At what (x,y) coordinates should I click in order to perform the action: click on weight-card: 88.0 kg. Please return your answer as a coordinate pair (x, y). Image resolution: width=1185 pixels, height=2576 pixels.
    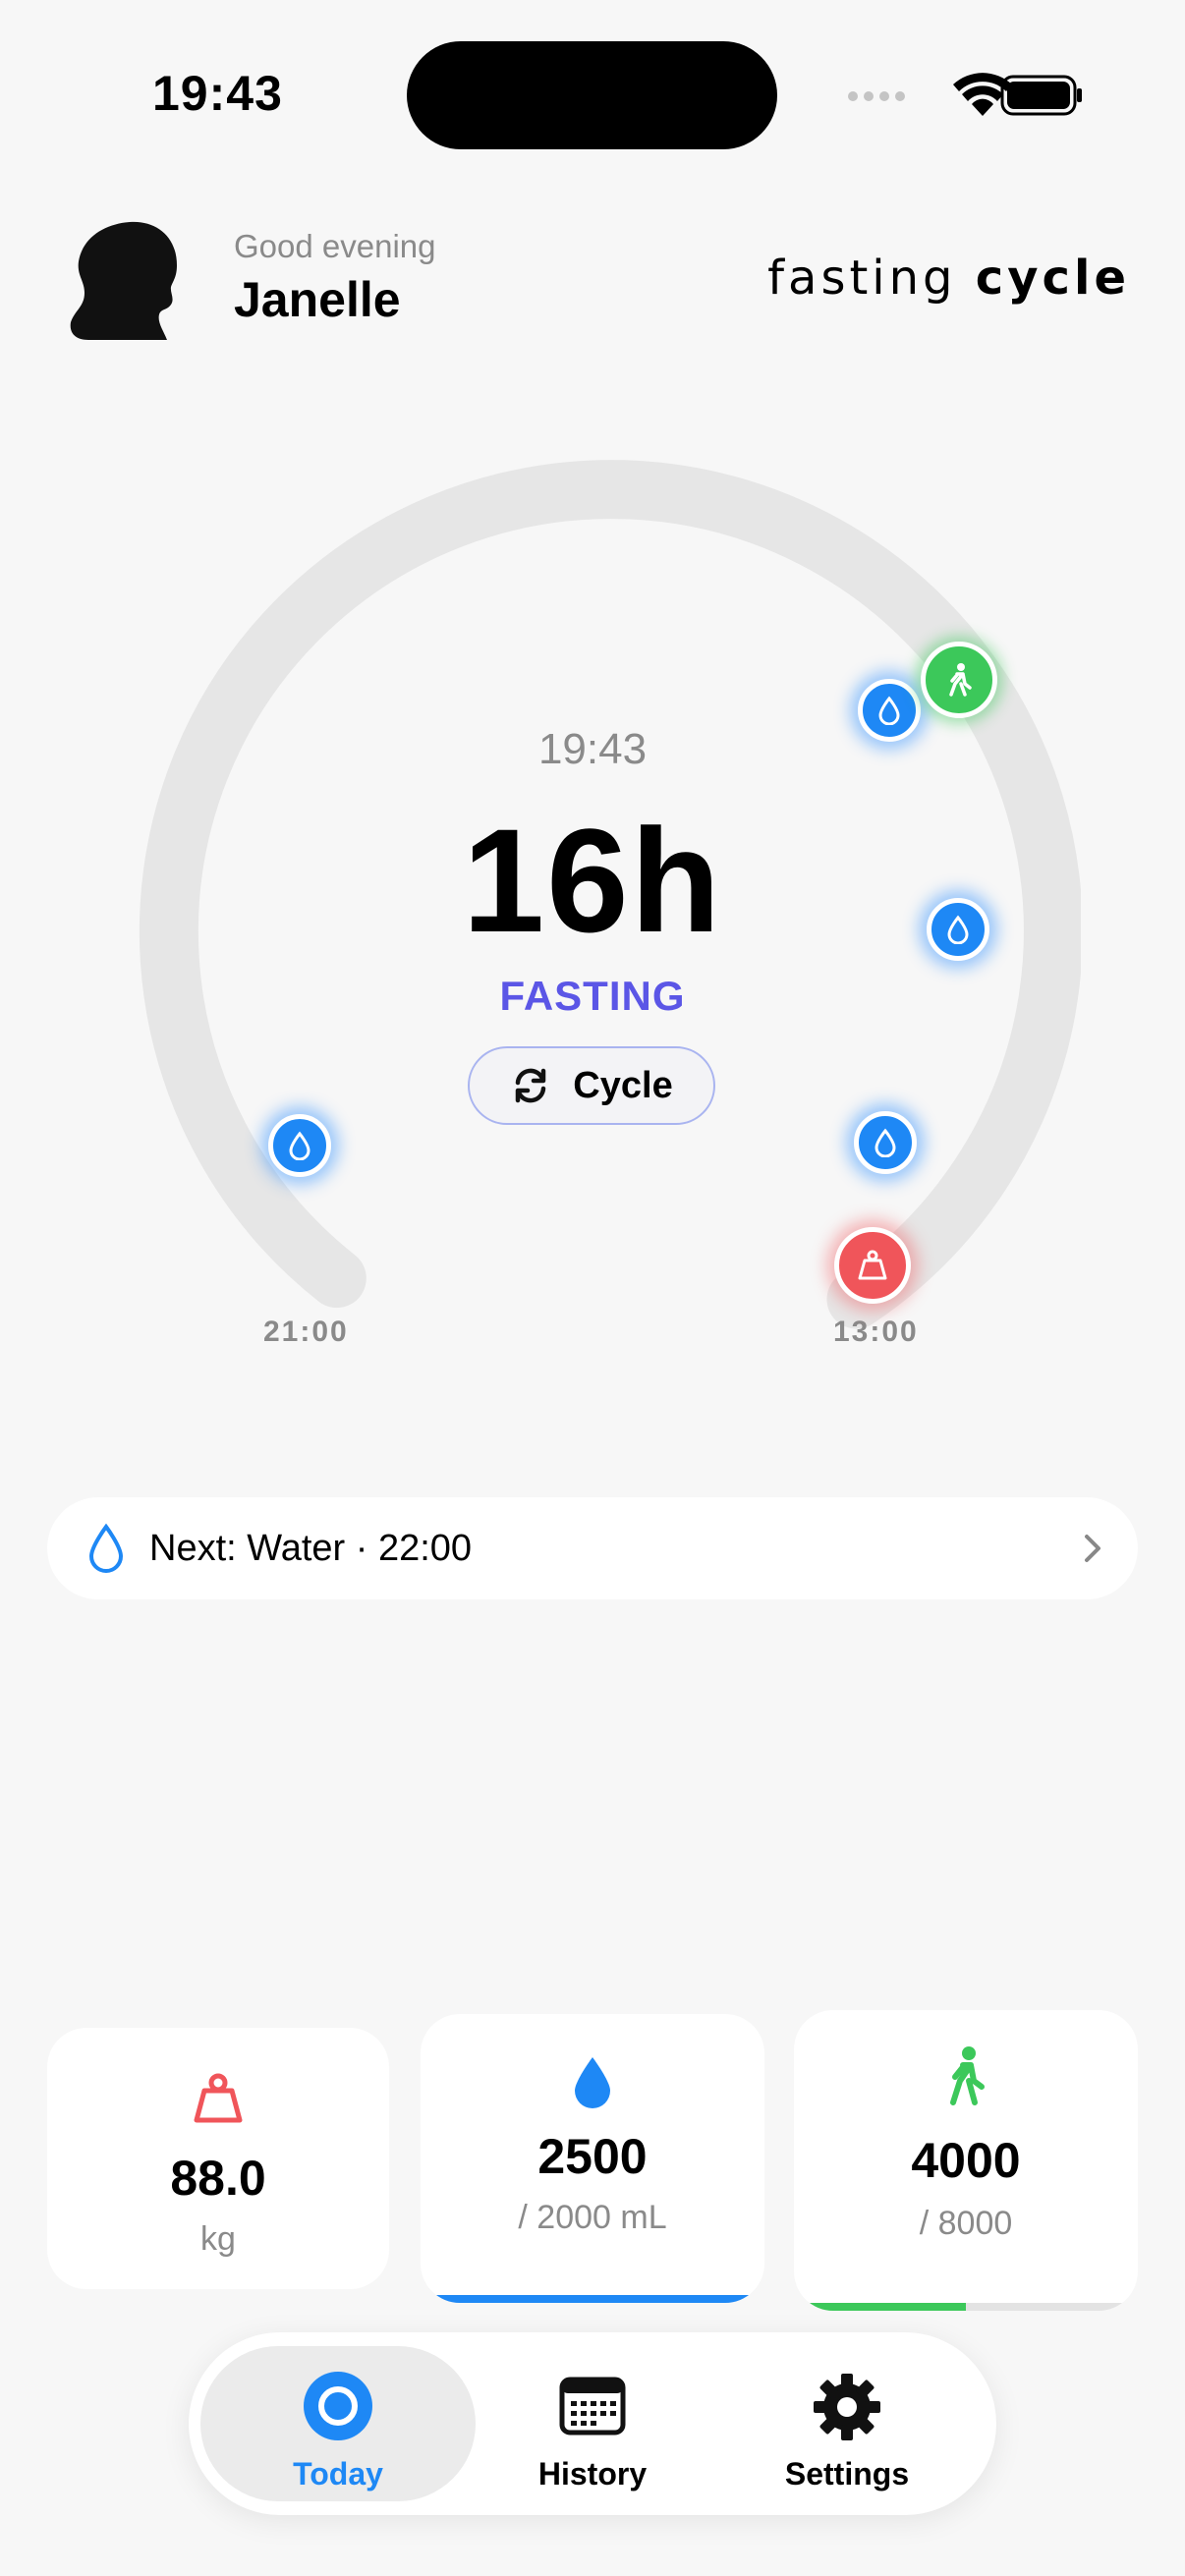
    Looking at the image, I should click on (218, 2158).